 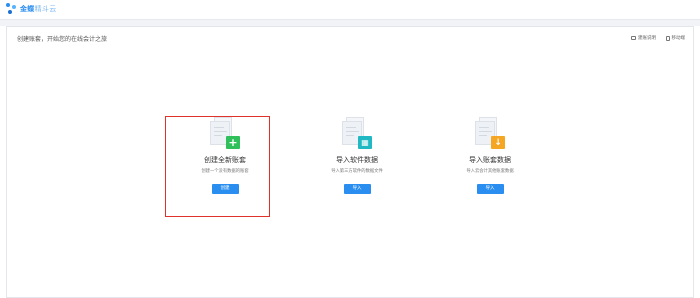 I want to click on top-bar: 金蝶精斗云, so click(x=350, y=10).